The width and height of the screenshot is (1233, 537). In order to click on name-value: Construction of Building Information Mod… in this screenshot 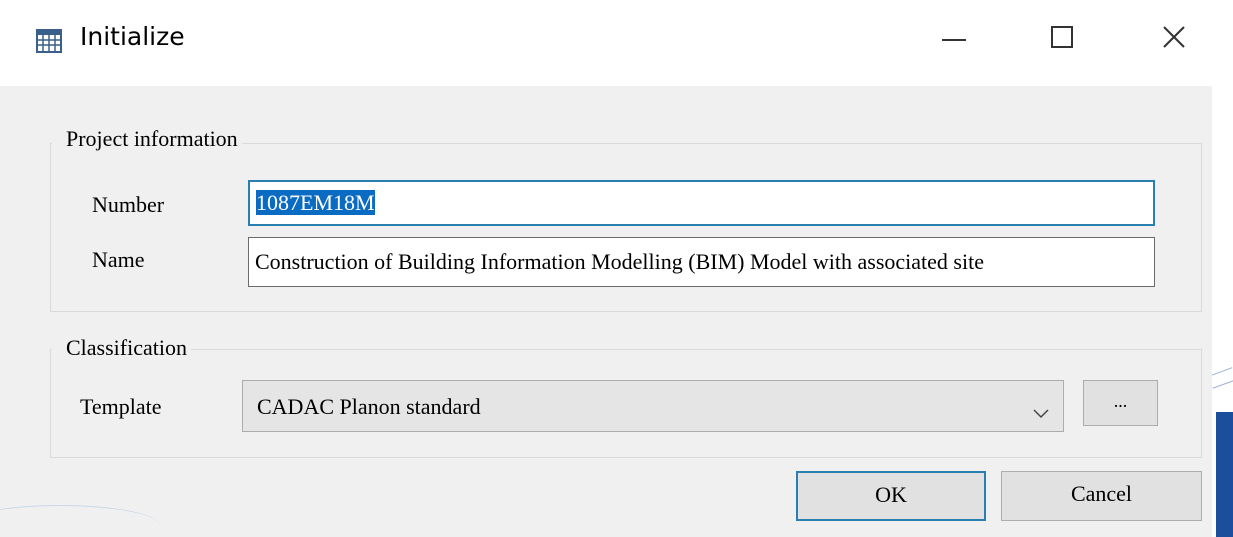, I will do `click(619, 261)`.